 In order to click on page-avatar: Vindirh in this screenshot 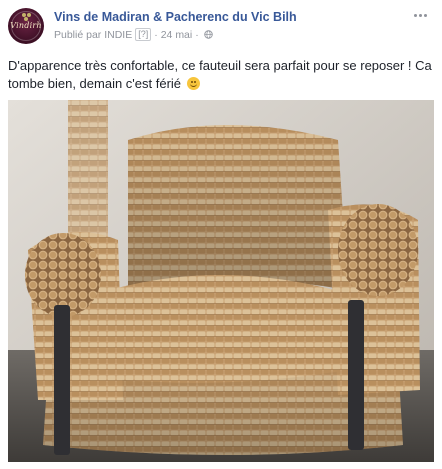, I will do `click(26, 26)`.